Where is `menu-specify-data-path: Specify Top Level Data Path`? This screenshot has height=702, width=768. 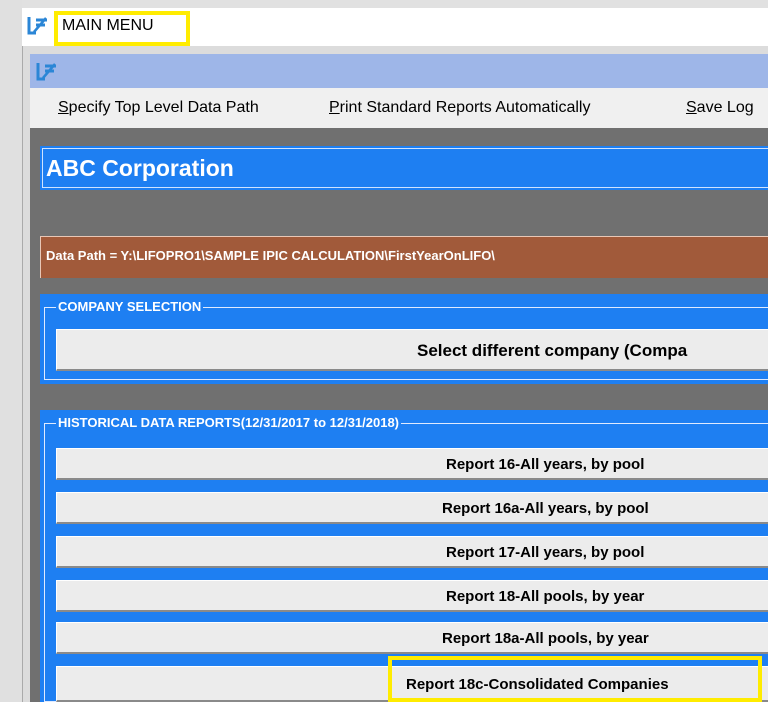
menu-specify-data-path: Specify Top Level Data Path is located at coordinates (158, 108).